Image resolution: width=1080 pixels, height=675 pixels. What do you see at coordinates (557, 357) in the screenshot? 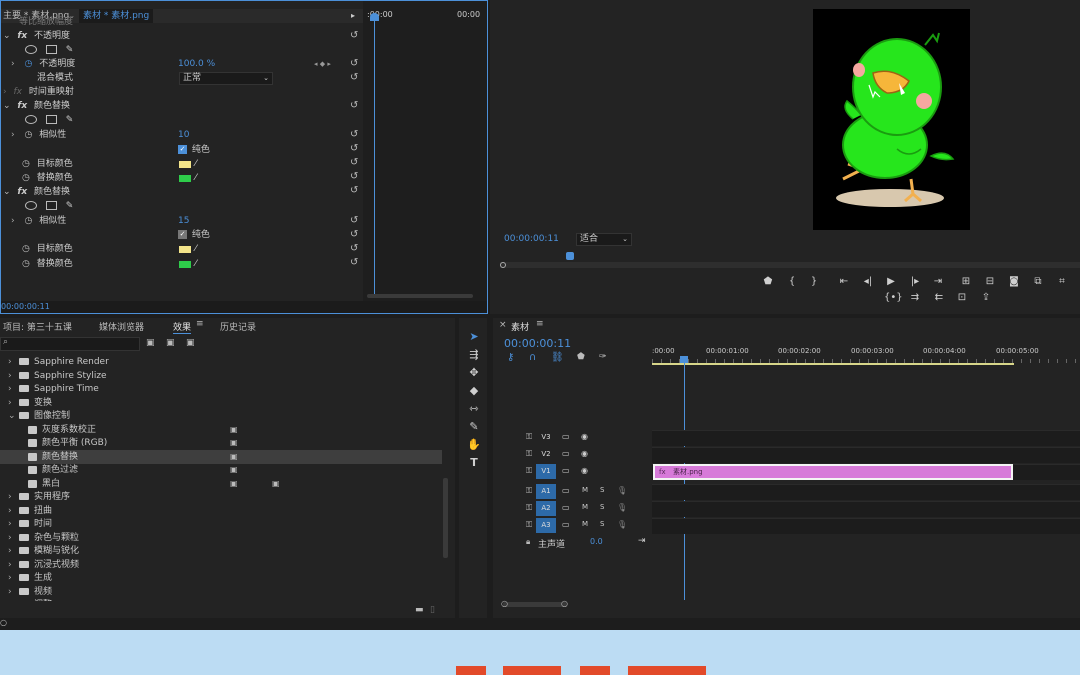
I see `linked-selection-icon: ⛓` at bounding box center [557, 357].